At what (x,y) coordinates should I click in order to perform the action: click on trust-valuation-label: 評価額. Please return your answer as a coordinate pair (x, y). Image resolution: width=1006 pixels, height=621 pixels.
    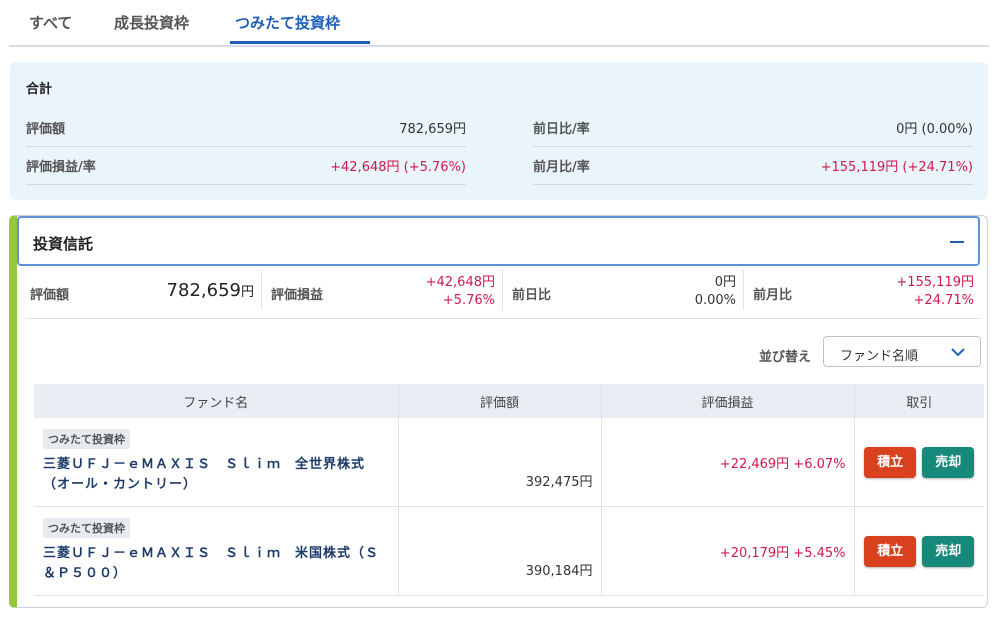
    Looking at the image, I should click on (50, 295).